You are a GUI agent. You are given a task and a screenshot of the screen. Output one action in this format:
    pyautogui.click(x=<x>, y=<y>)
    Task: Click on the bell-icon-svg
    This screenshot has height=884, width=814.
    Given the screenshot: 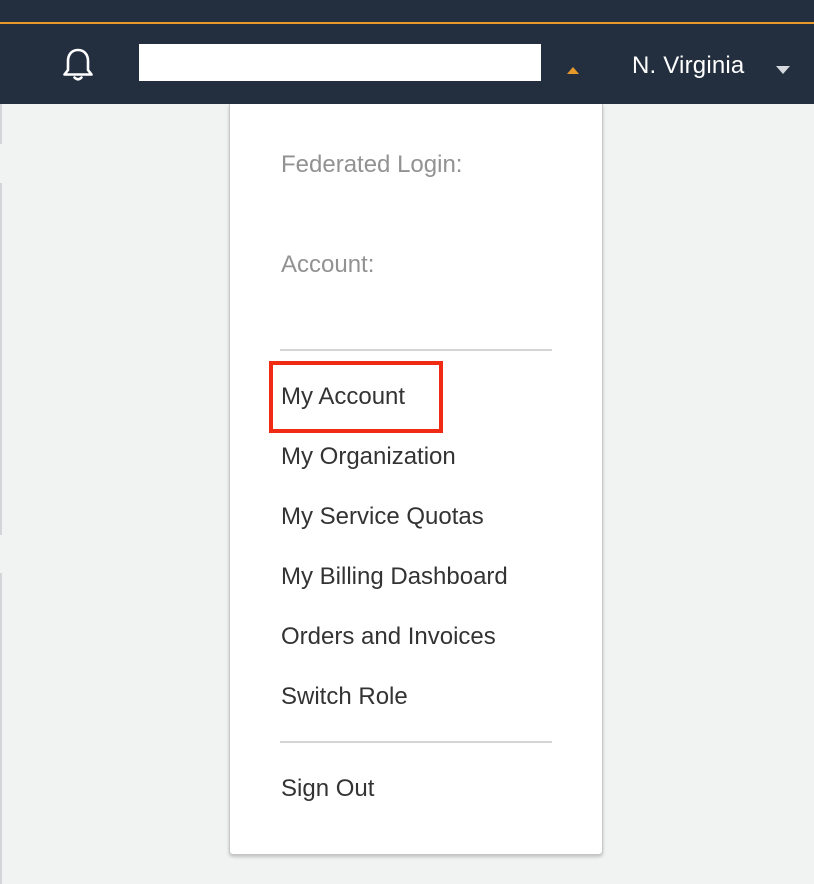 What is the action you would take?
    pyautogui.click(x=78, y=64)
    